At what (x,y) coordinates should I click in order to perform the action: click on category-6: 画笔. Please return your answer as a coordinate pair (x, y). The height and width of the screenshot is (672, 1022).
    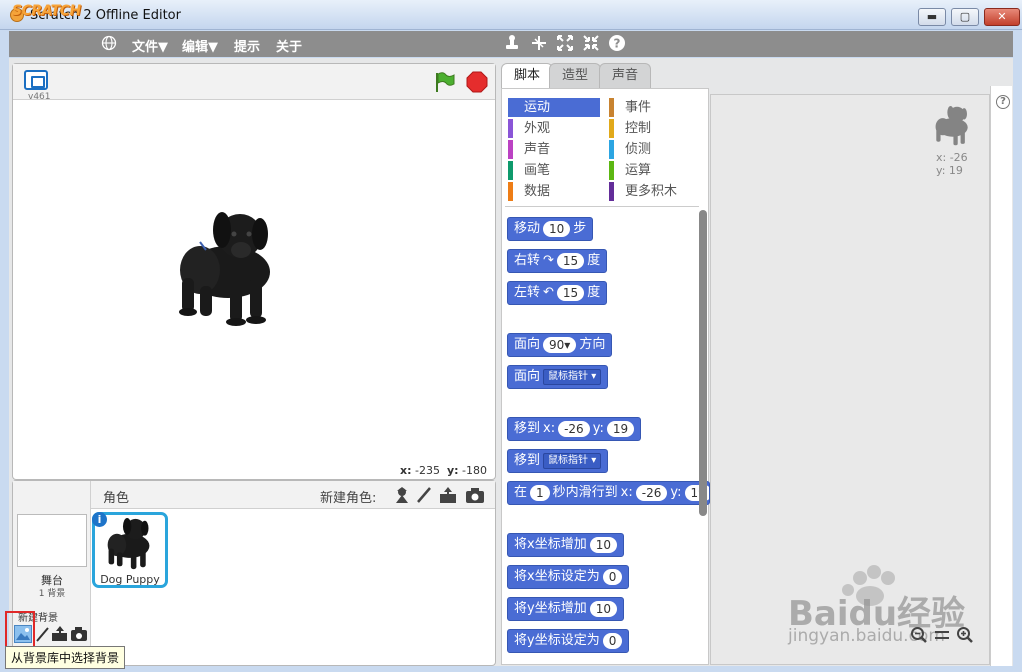
    Looking at the image, I should click on (554, 170).